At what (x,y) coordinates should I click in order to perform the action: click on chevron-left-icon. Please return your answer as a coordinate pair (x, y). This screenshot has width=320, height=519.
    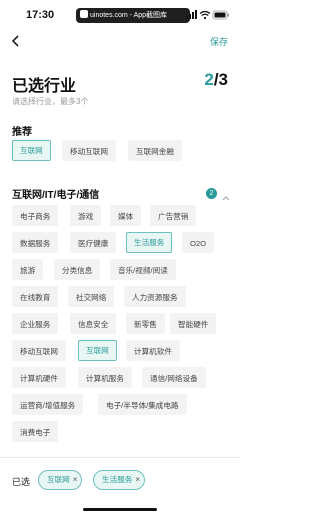
    Looking at the image, I should click on (15, 41).